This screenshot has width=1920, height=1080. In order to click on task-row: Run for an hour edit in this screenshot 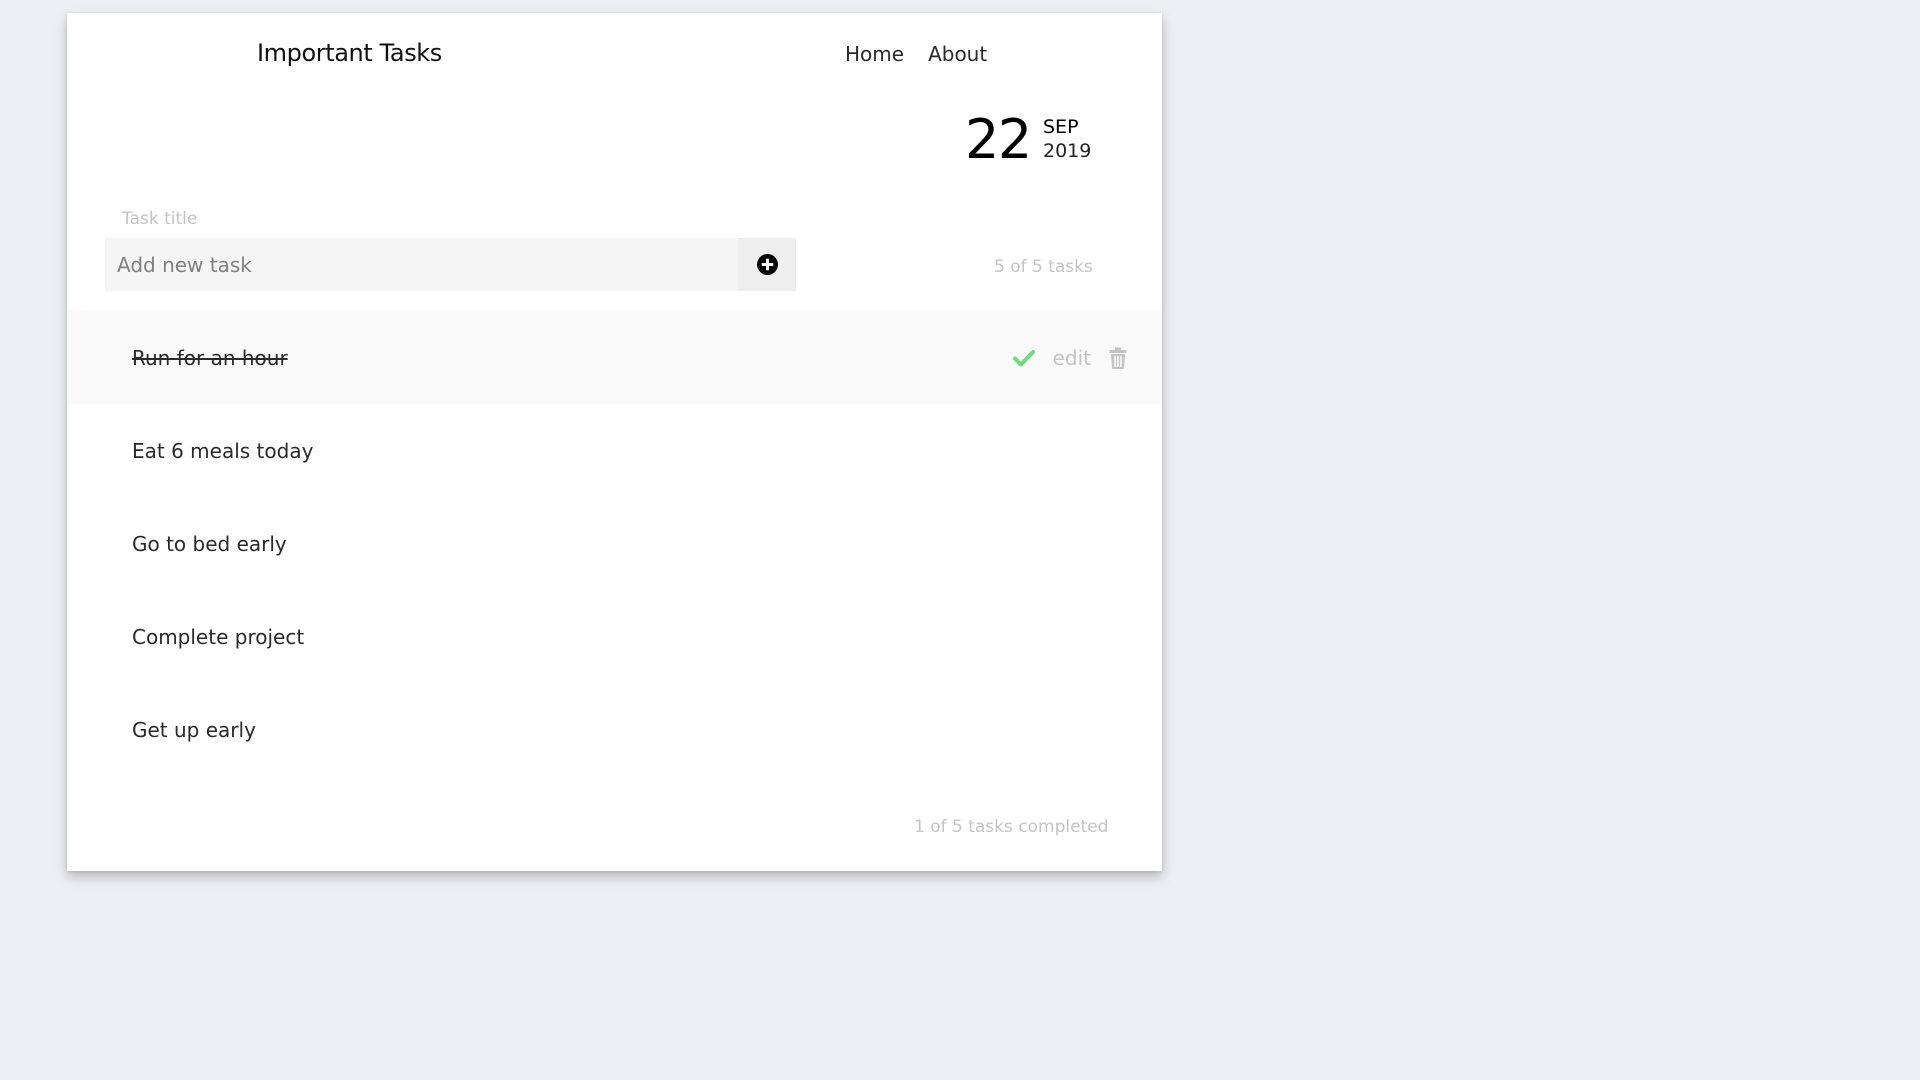, I will do `click(614, 357)`.